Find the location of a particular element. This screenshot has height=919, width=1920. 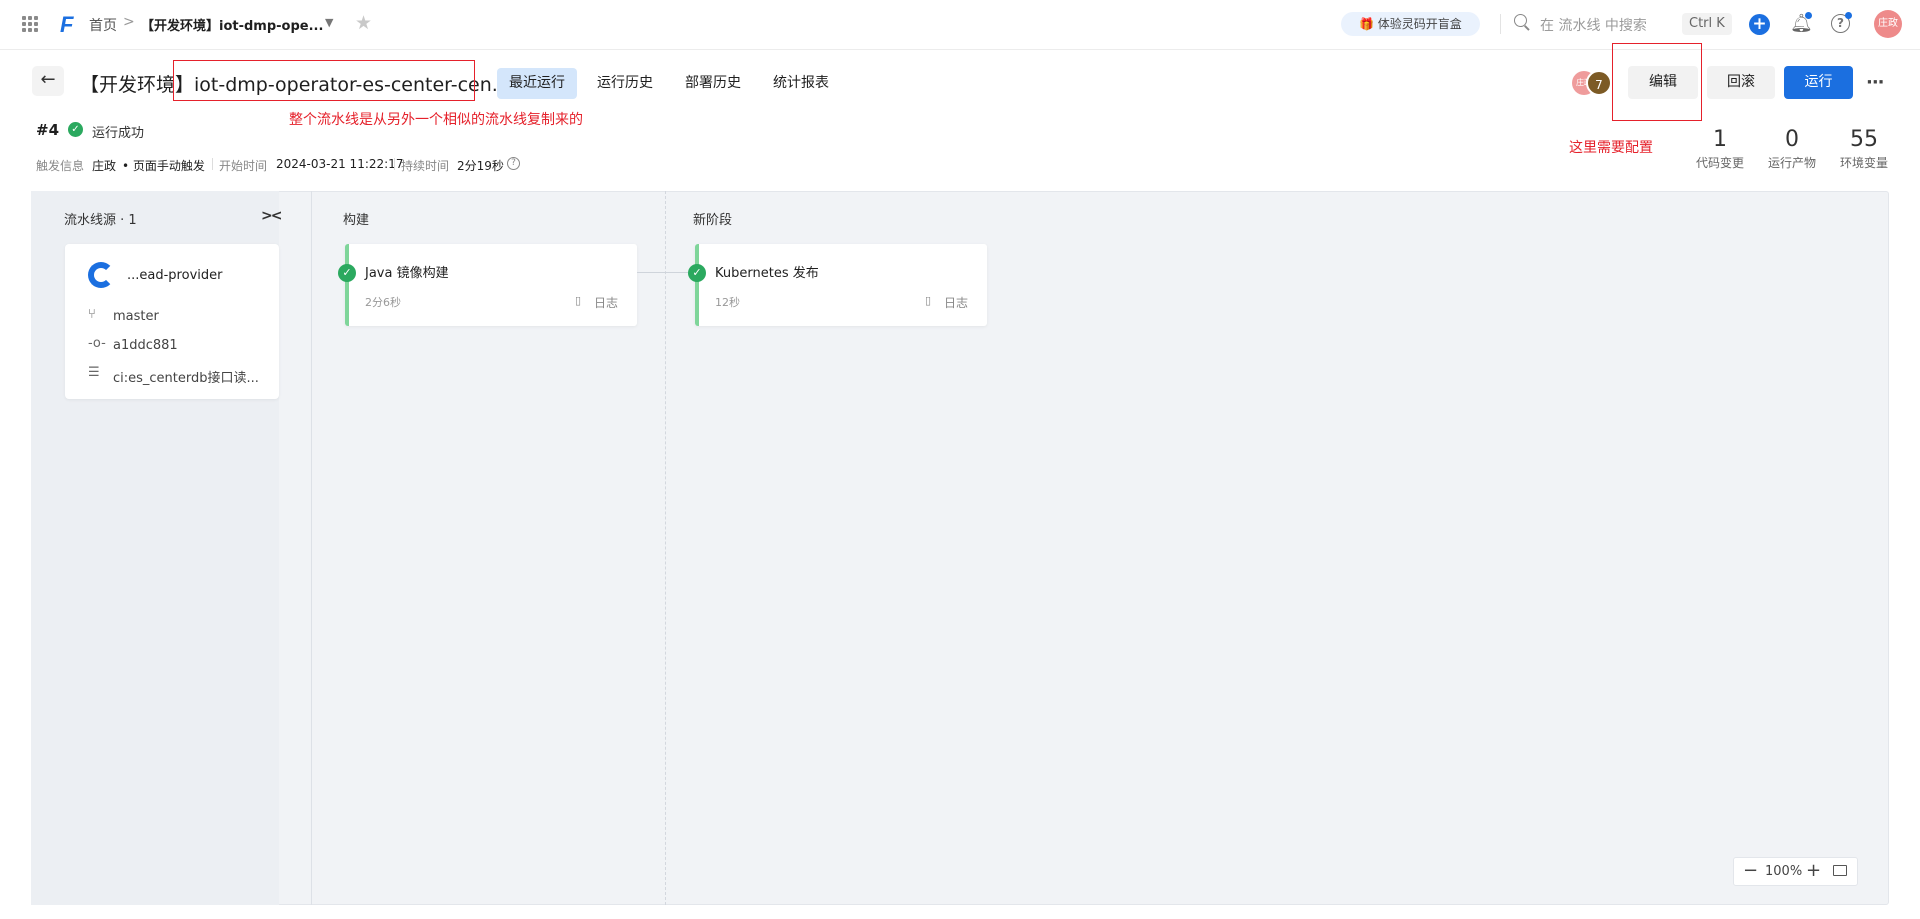

trigger-label: 触发信息 is located at coordinates (60, 166).